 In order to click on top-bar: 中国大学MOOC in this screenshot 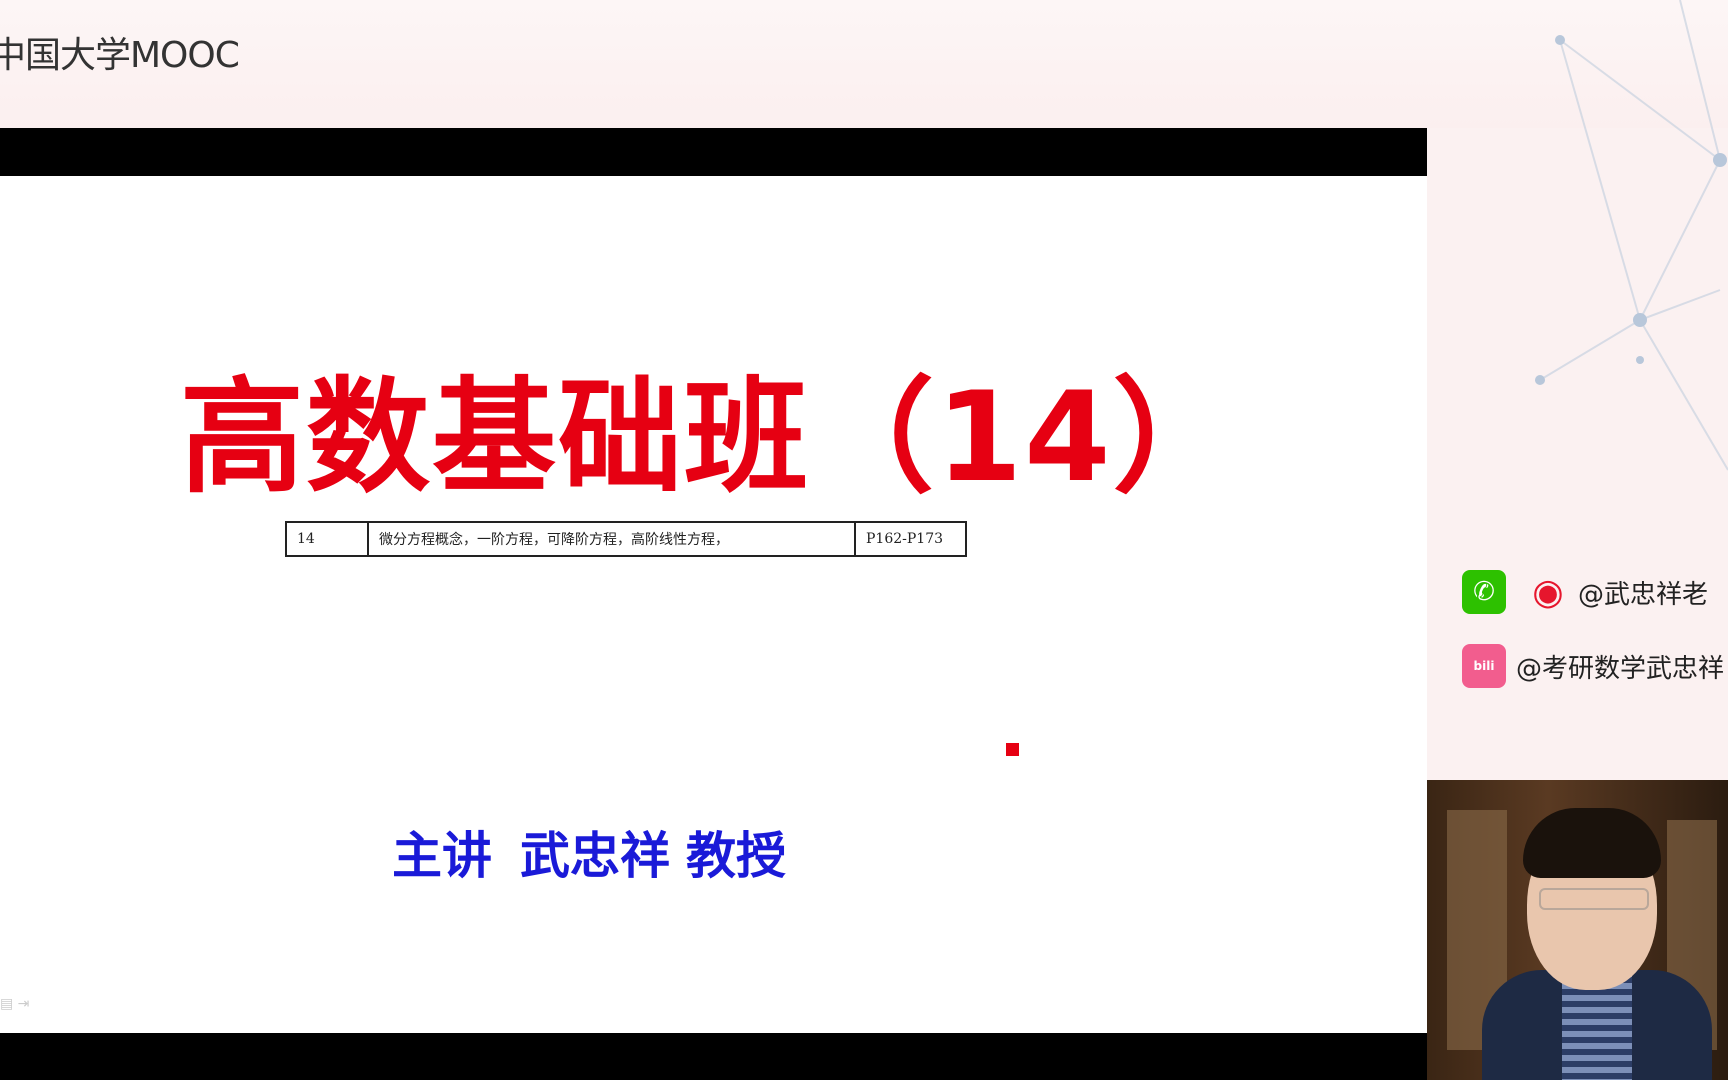, I will do `click(864, 64)`.